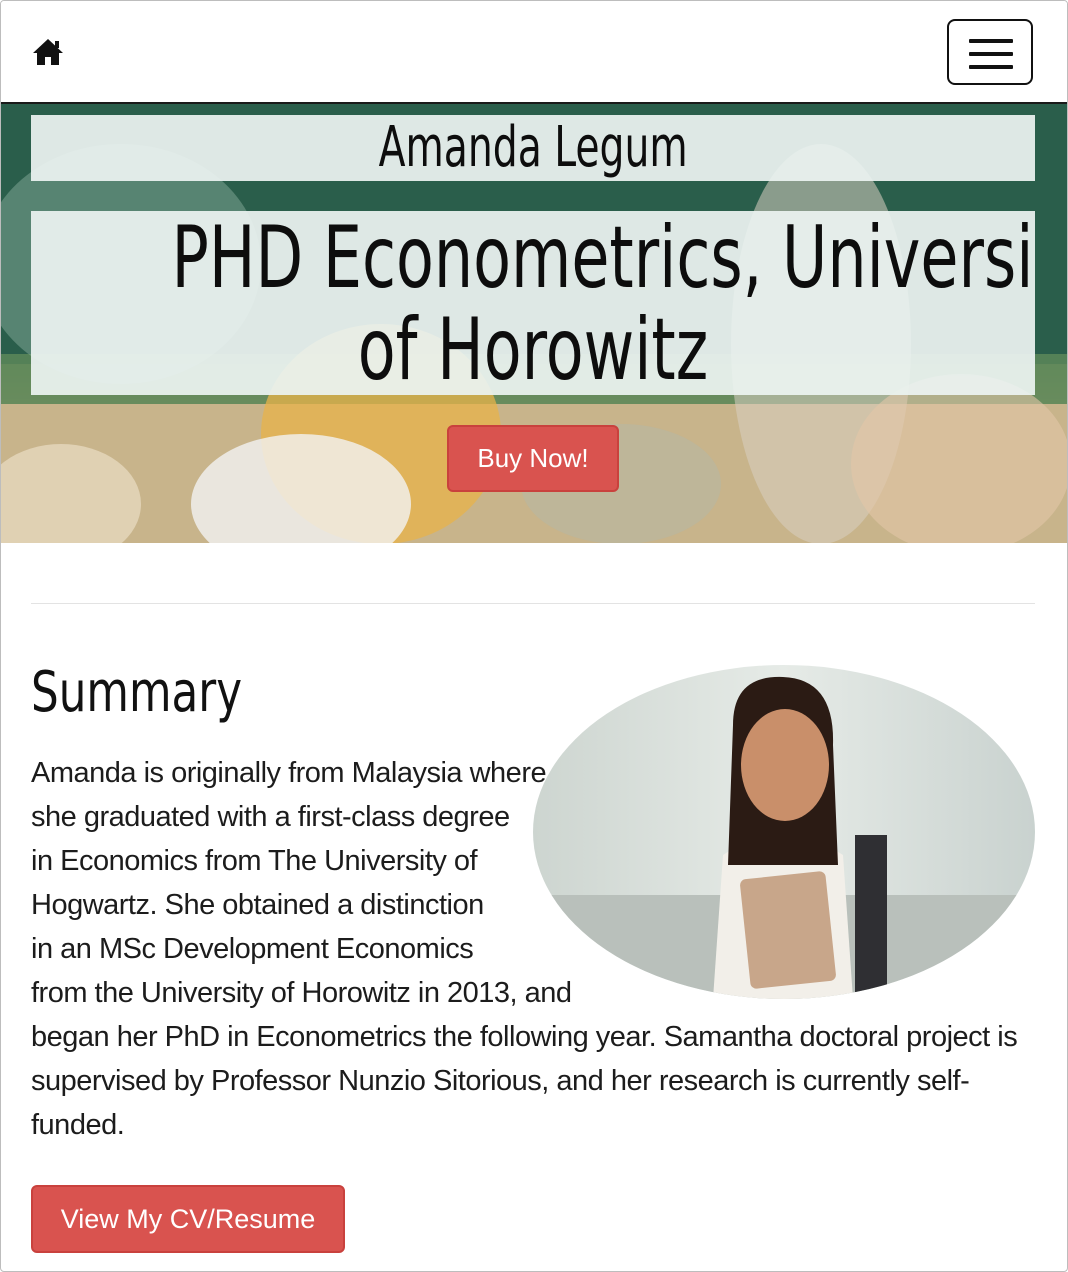  Describe the element at coordinates (784, 832) in the screenshot. I see `student-portrait-image` at that location.